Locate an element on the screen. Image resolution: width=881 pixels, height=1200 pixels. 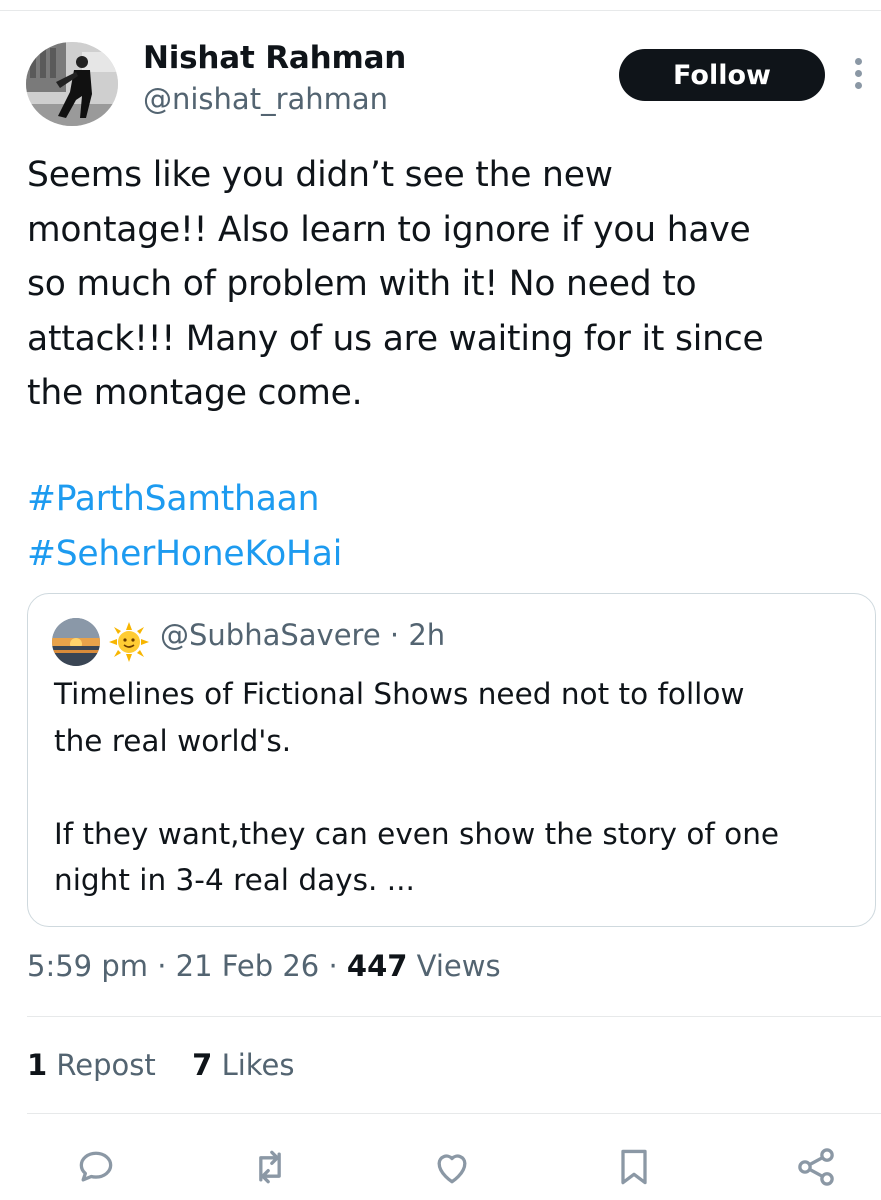
engagement-stats: 1 Repost 7 Likes is located at coordinates (161, 1065).